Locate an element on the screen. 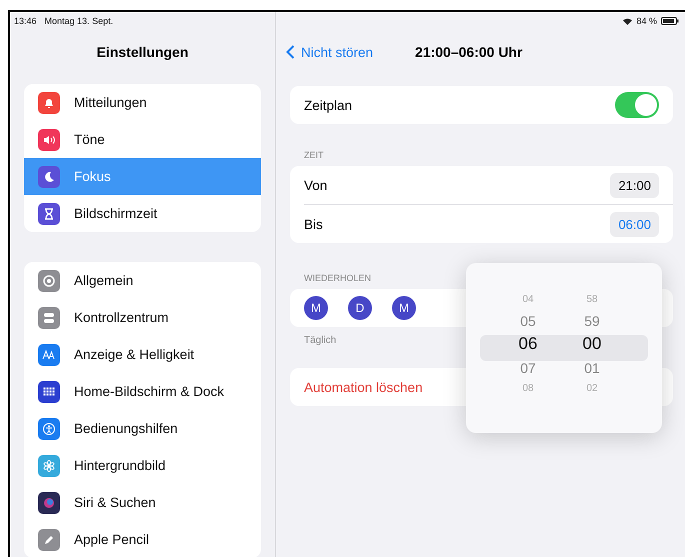  repeat-summary: Täglich is located at coordinates (320, 340).